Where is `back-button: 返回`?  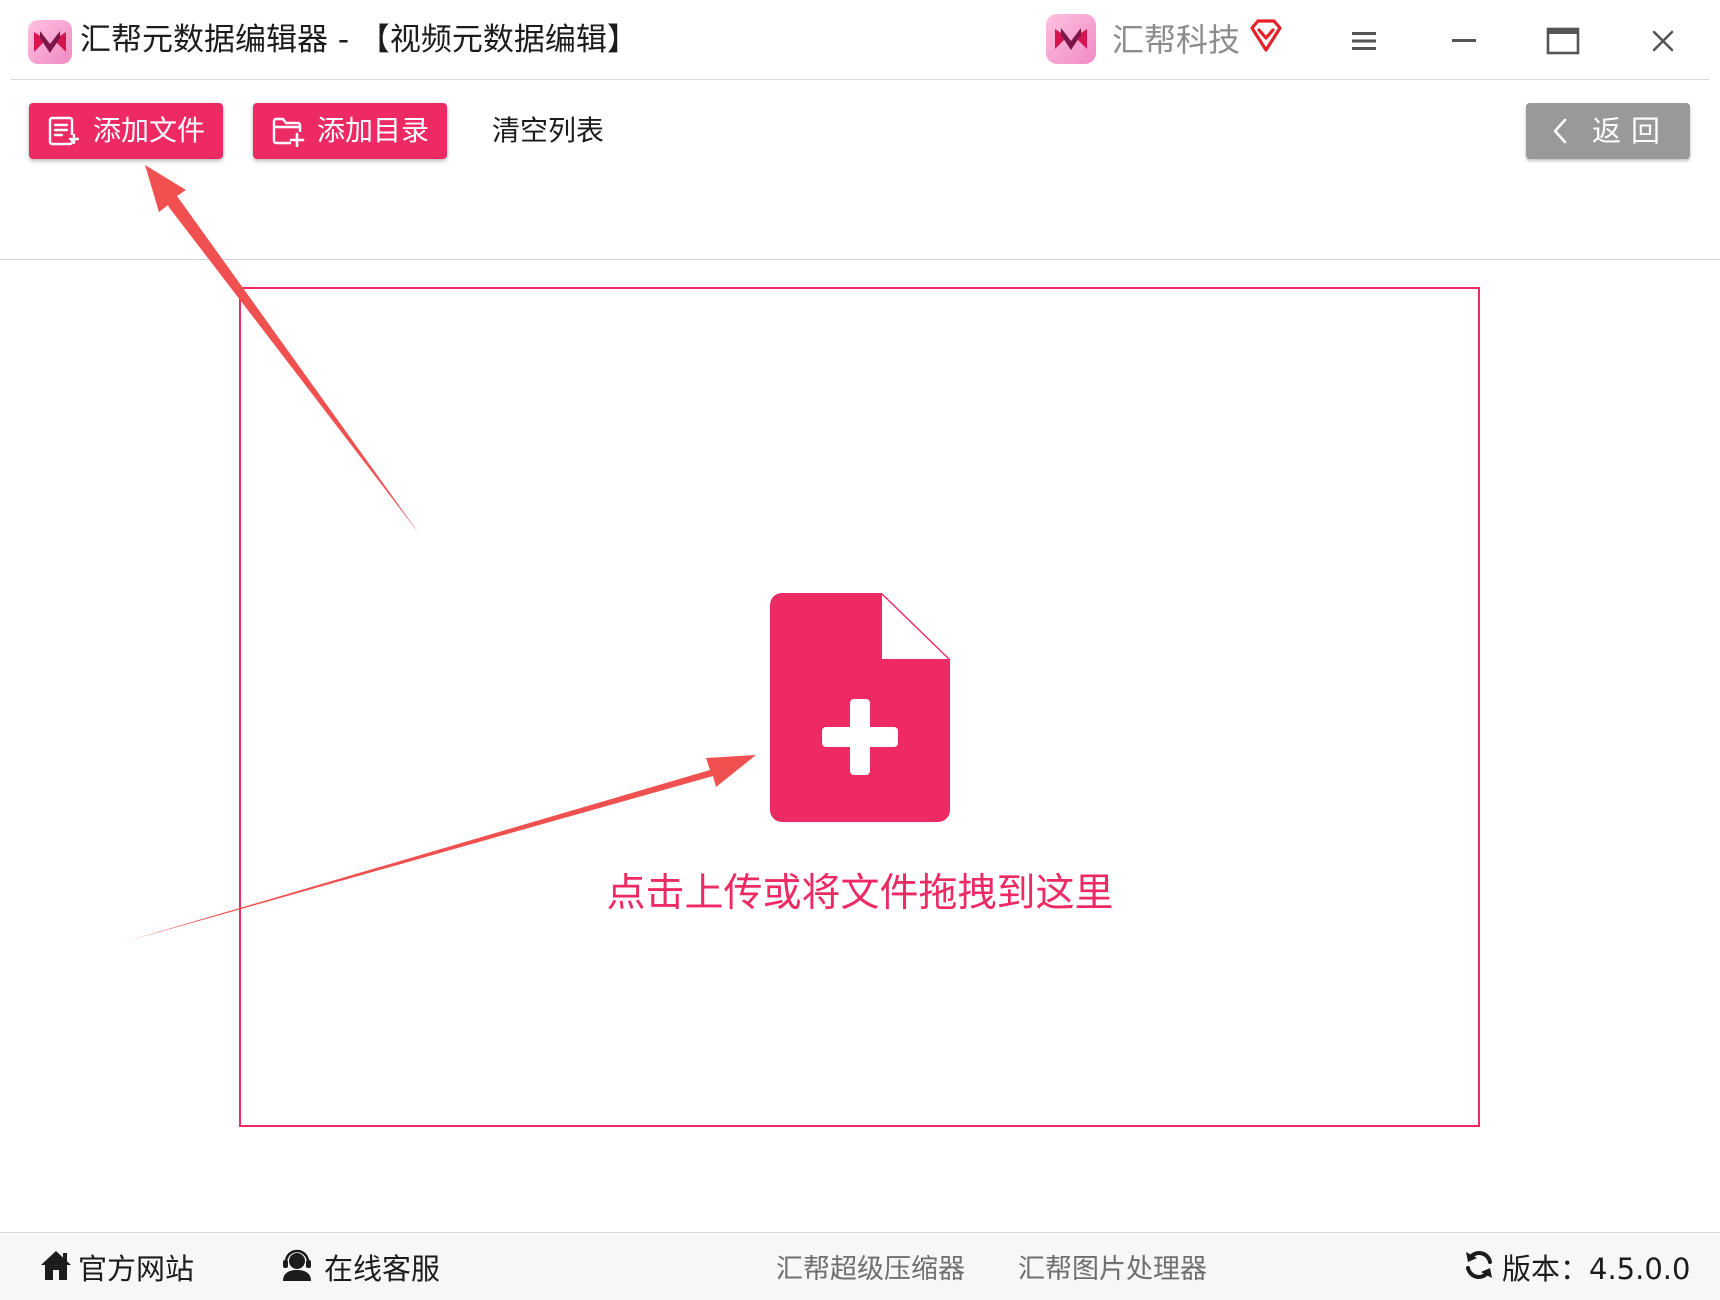
back-button: 返回 is located at coordinates (1608, 131).